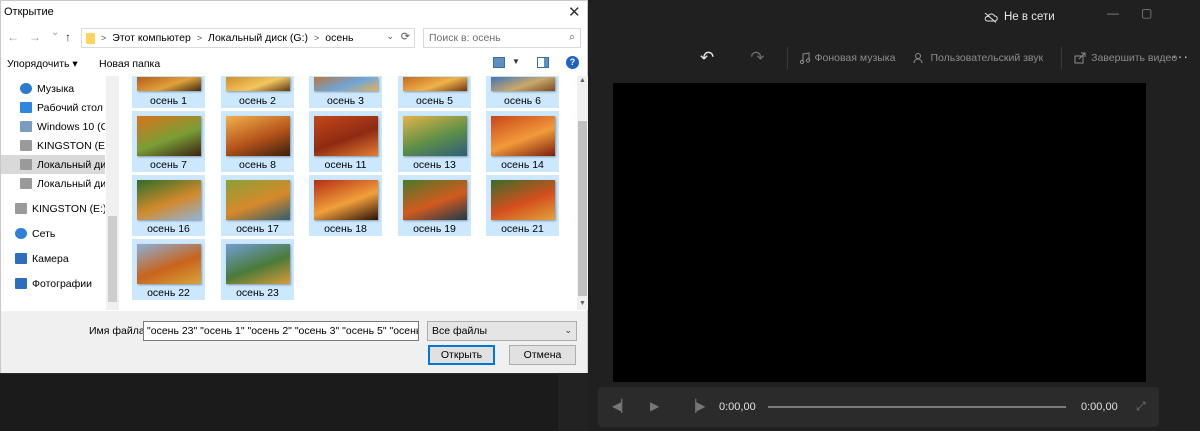  Describe the element at coordinates (522, 92) in the screenshot. I see `file-item: осень 6` at that location.